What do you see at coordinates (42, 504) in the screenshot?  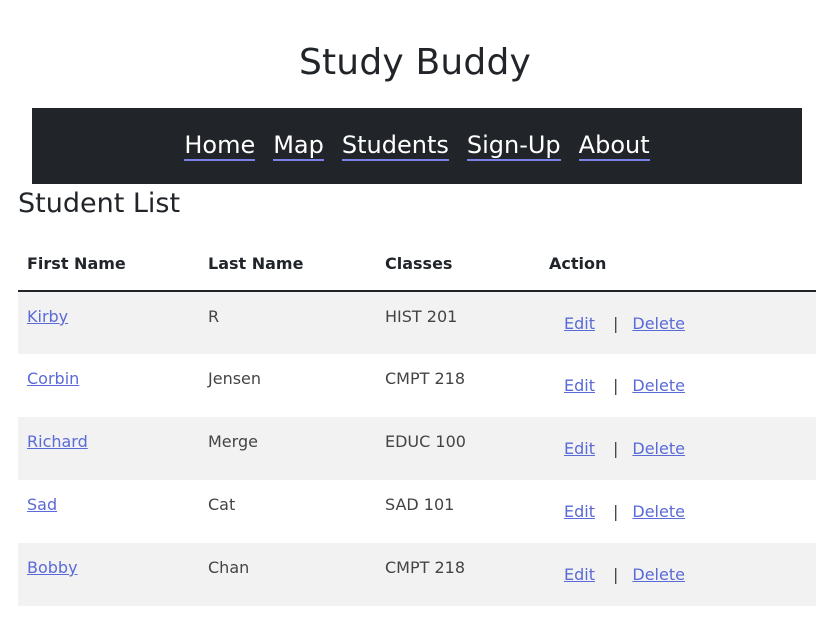 I see `student-name-link: Sad` at bounding box center [42, 504].